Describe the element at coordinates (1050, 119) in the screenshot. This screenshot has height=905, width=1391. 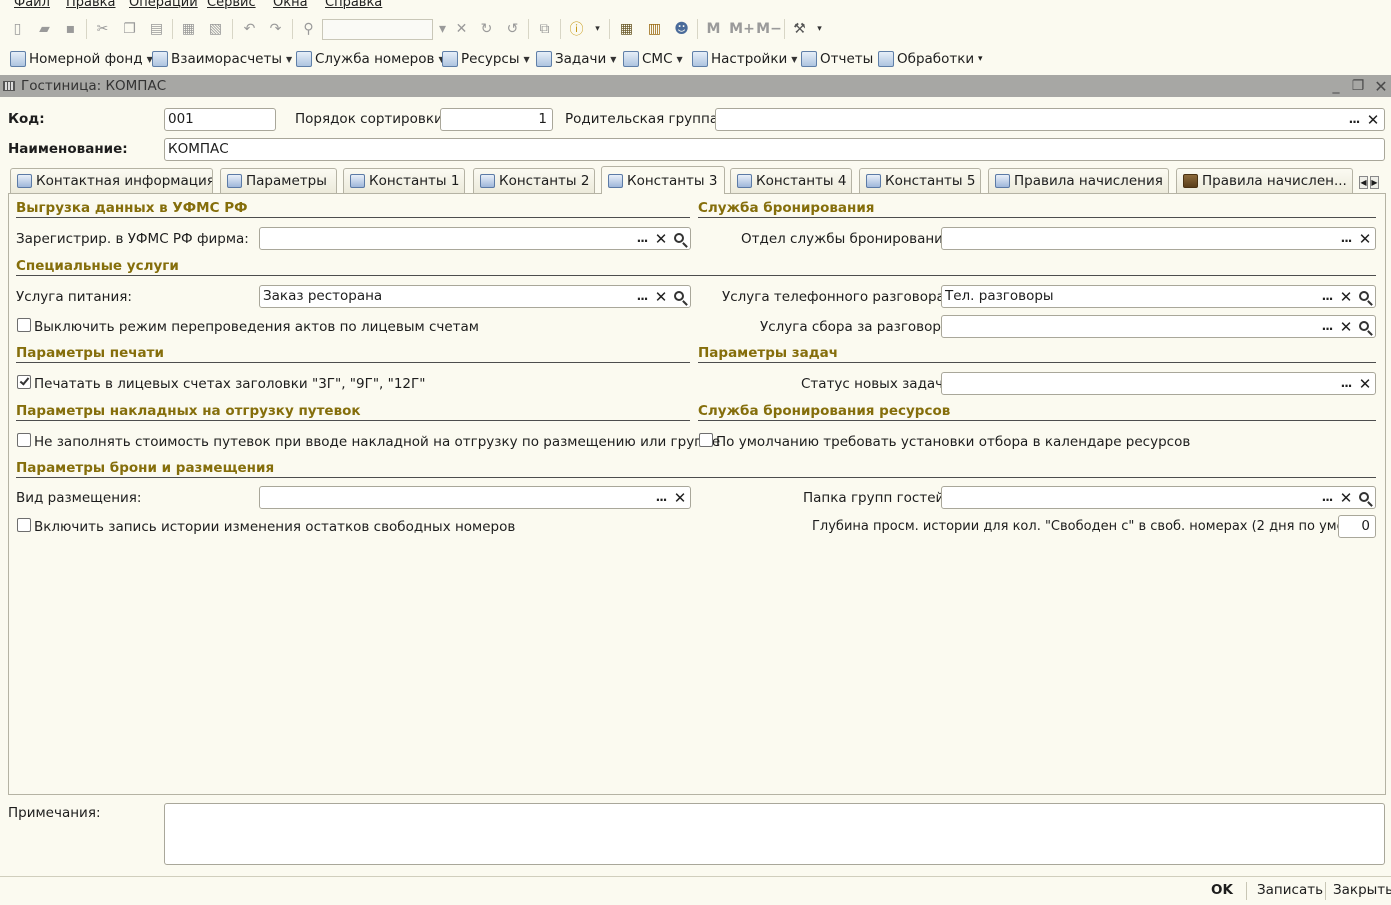
I see `parent-group-field: ... ✕` at that location.